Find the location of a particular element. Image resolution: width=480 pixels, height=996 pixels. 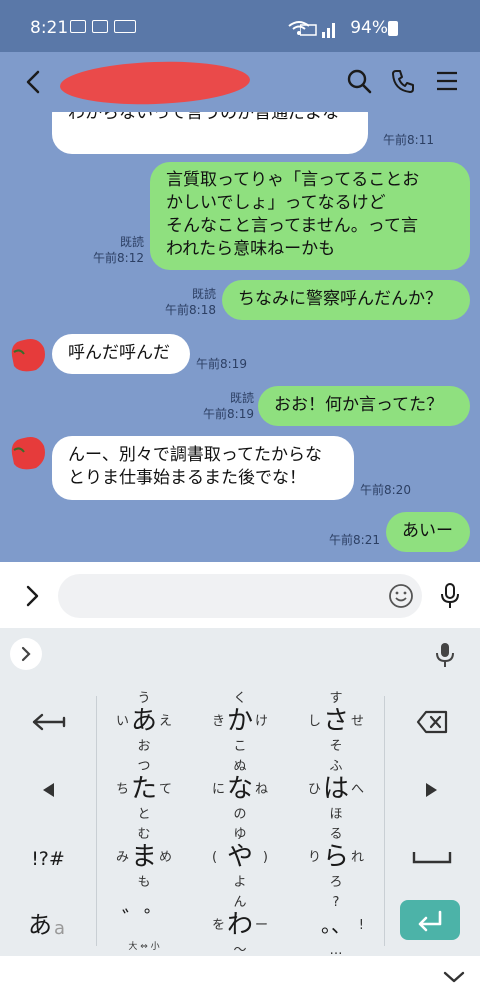

microphone-icon is located at coordinates (450, 596).